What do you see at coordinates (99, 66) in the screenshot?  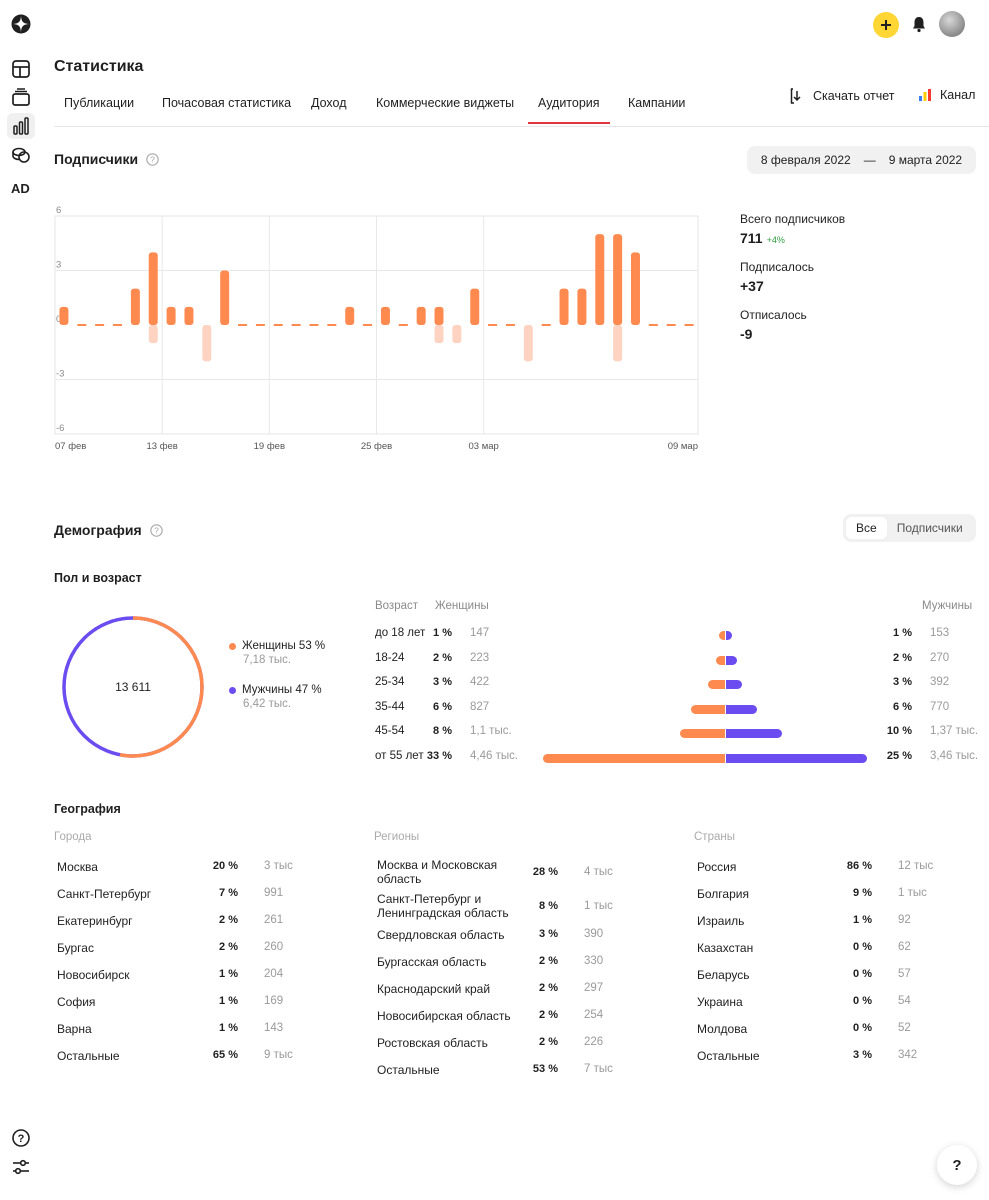 I see `page-title: Статистика` at bounding box center [99, 66].